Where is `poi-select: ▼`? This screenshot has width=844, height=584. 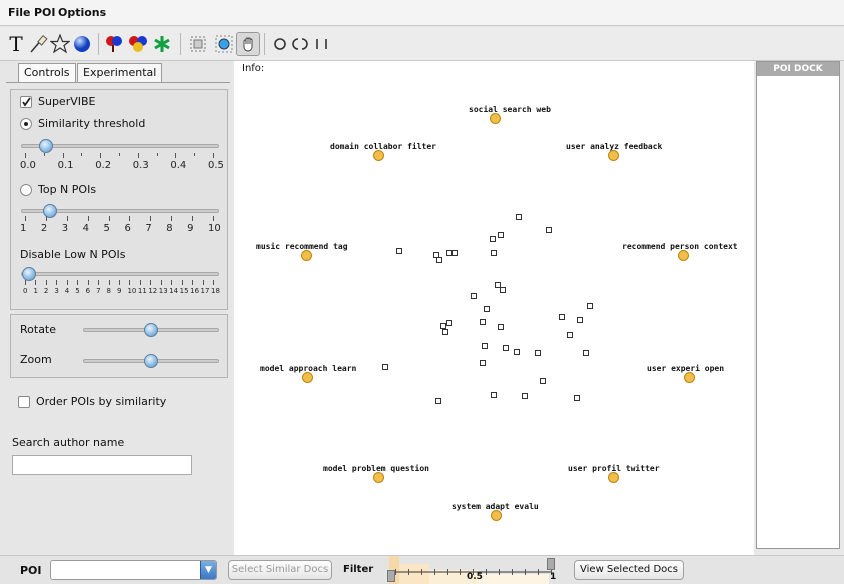 poi-select: ▼ is located at coordinates (133, 570).